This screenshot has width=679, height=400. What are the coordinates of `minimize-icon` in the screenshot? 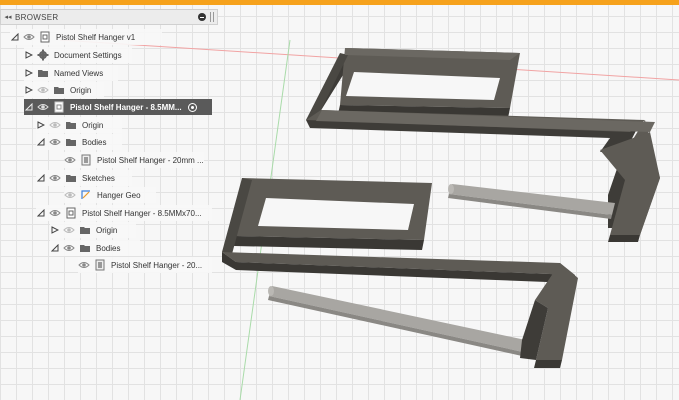 It's located at (202, 17).